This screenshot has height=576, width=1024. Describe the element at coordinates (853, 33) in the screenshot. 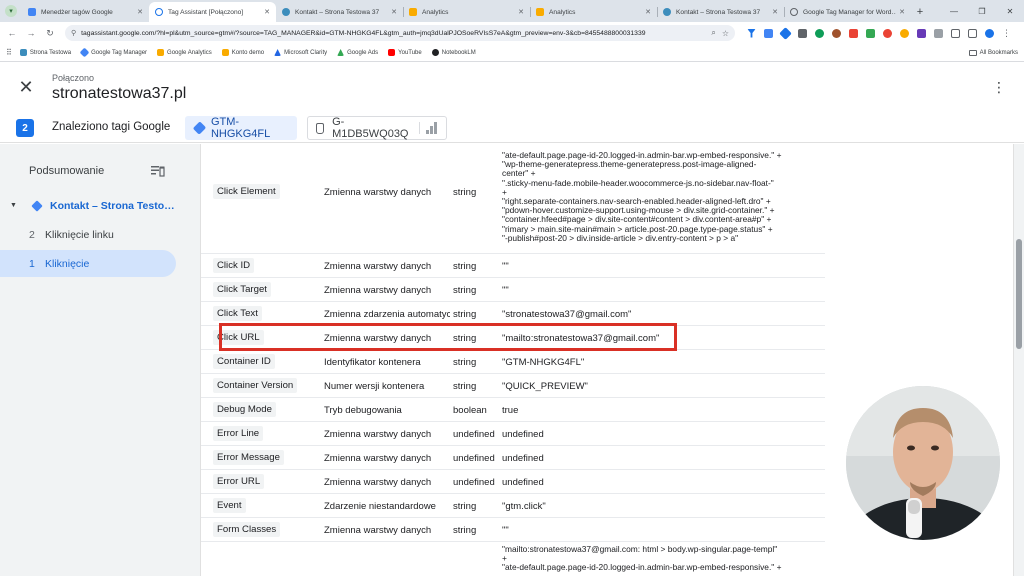

I see `red-extension-icon` at that location.